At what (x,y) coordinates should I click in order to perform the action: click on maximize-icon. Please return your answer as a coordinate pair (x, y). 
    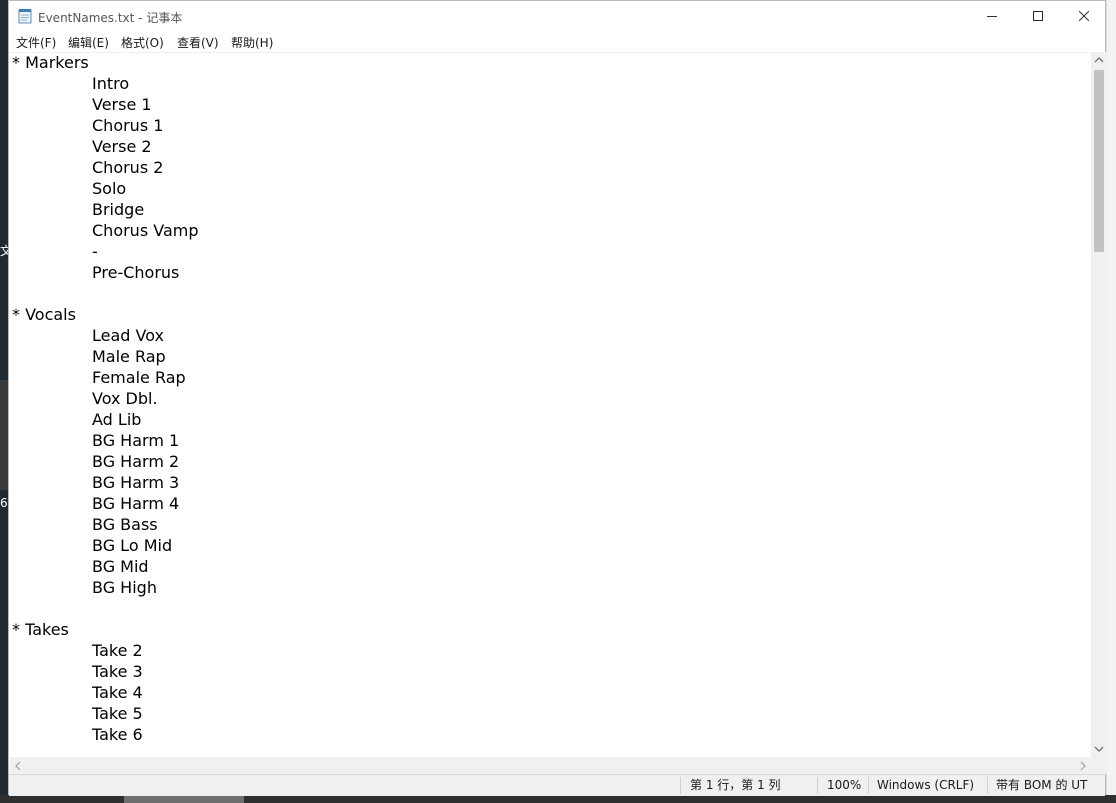
    Looking at the image, I should click on (1038, 16).